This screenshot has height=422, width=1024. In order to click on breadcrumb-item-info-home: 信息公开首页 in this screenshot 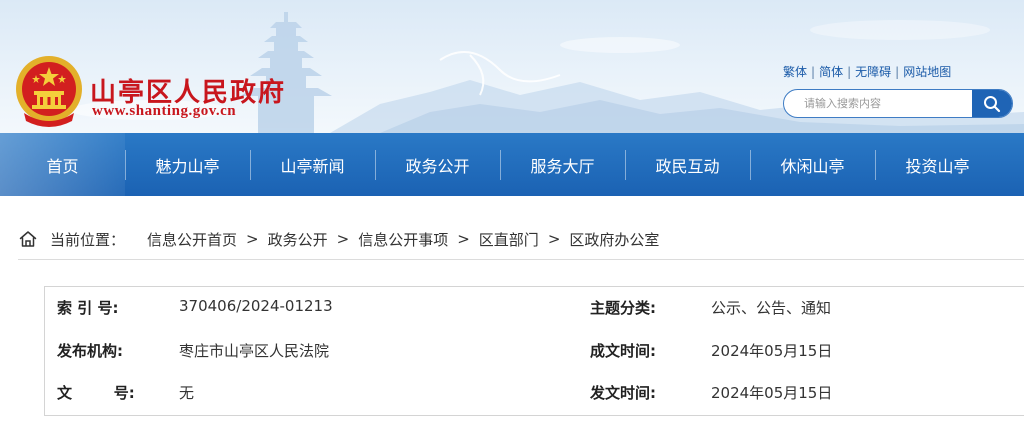, I will do `click(192, 239)`.